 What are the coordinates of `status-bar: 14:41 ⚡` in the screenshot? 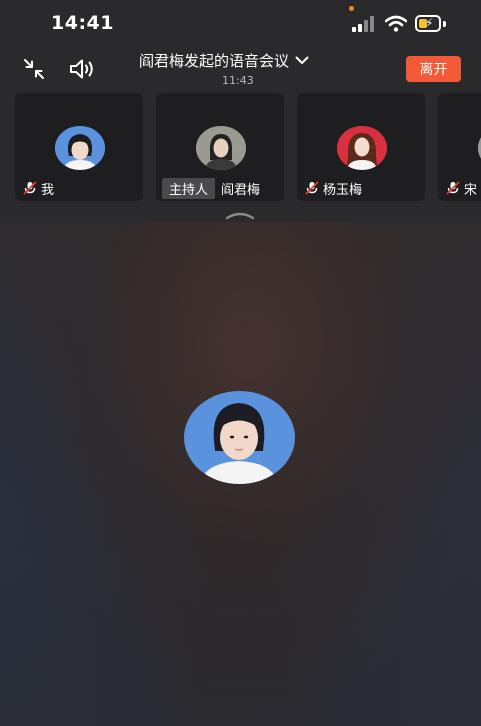 It's located at (240, 23).